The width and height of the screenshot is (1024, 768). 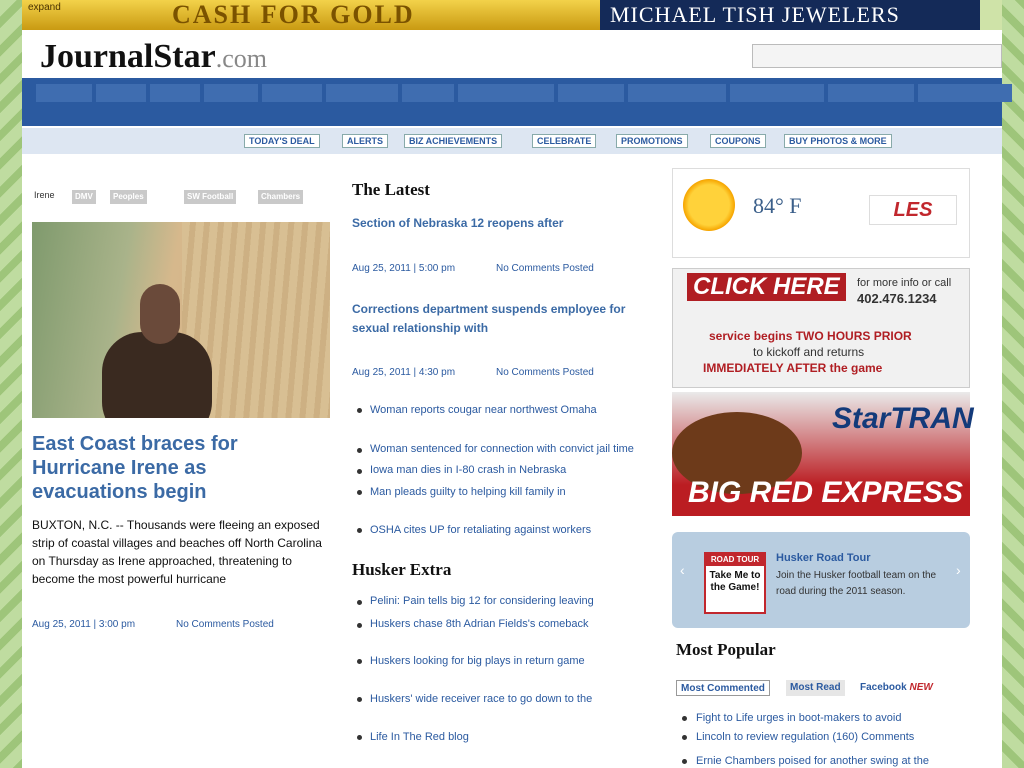 What do you see at coordinates (823, 558) in the screenshot?
I see `promo-title: Husker Road Tour` at bounding box center [823, 558].